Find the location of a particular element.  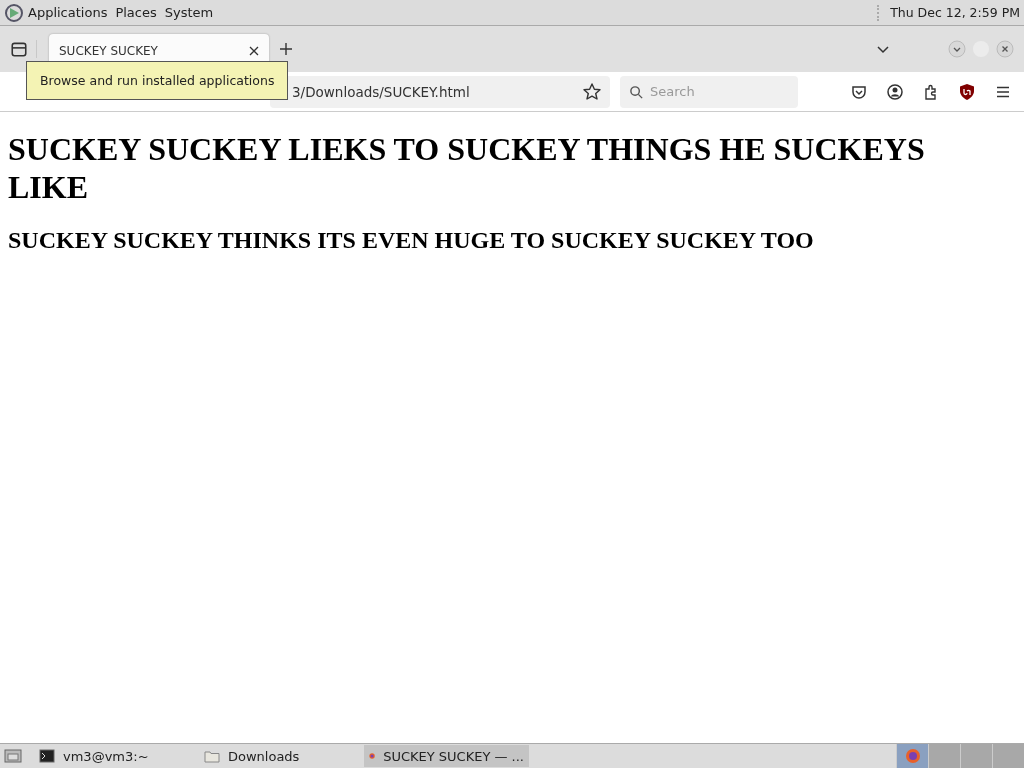

tab-list-icon is located at coordinates (23, 49).